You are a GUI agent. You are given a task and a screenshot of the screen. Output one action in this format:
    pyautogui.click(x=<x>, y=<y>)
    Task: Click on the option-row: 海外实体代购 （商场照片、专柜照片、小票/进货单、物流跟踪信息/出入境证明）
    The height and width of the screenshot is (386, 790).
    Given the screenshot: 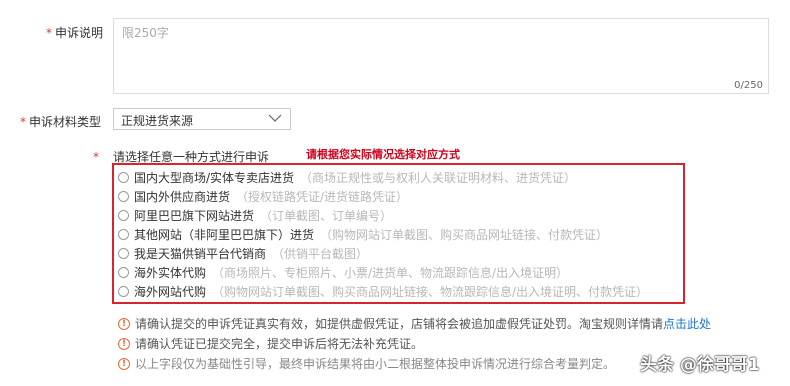 What is the action you would take?
    pyautogui.click(x=343, y=272)
    